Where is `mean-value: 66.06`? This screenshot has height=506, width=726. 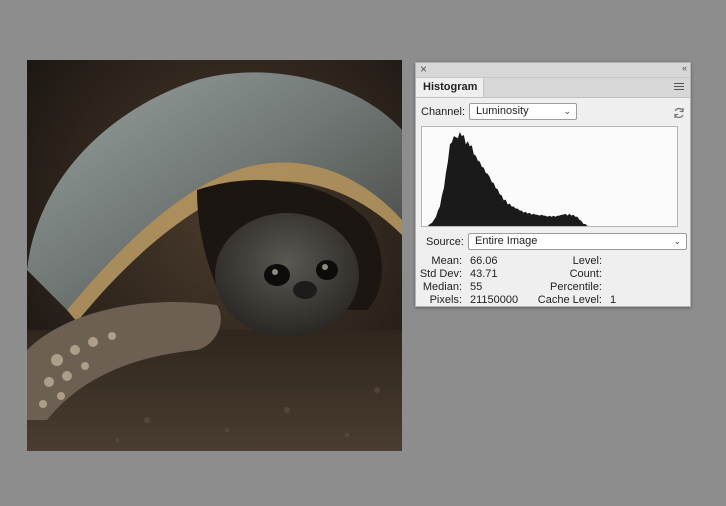
mean-value: 66.06 is located at coordinates (484, 261).